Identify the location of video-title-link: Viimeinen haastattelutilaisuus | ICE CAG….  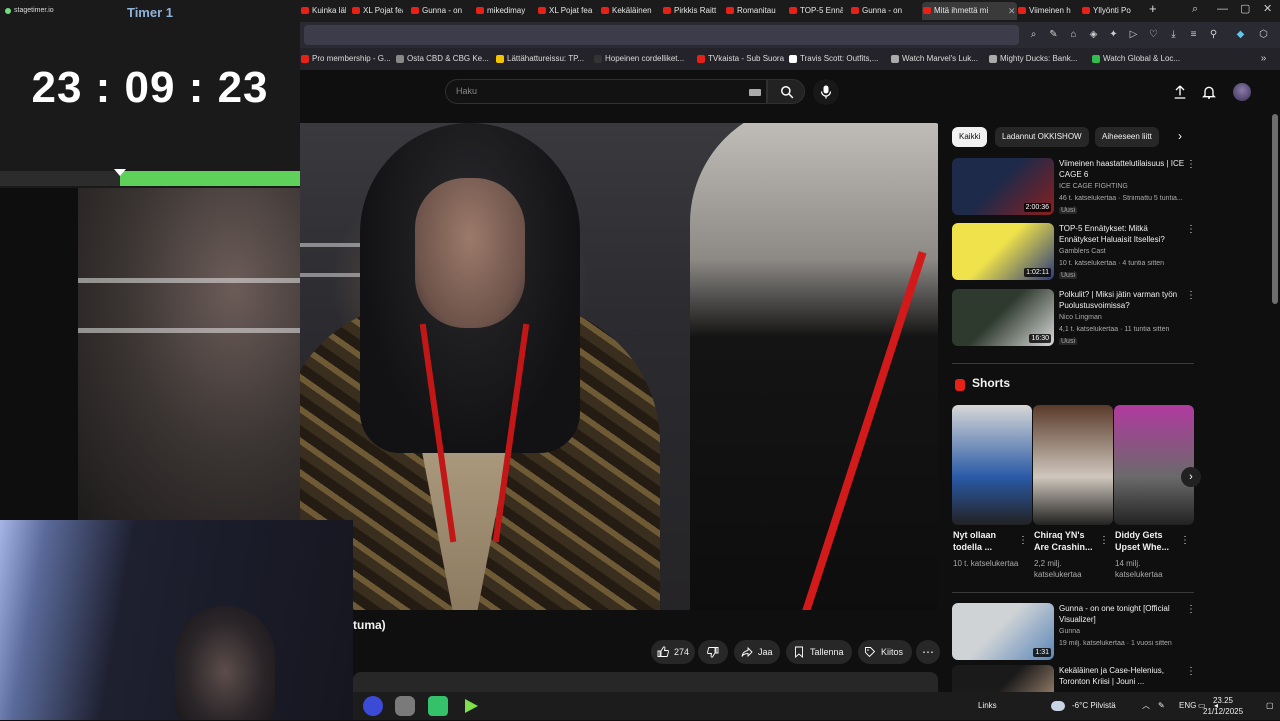
(1122, 169).